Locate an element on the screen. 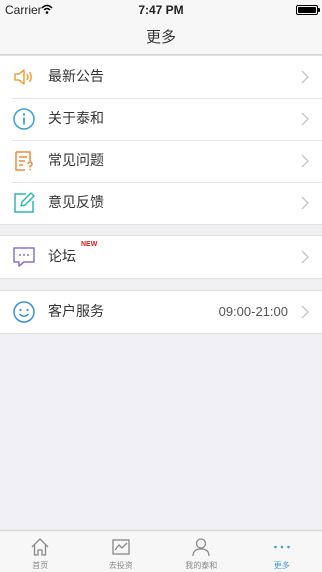  nav-bar: 更多 is located at coordinates (161, 37).